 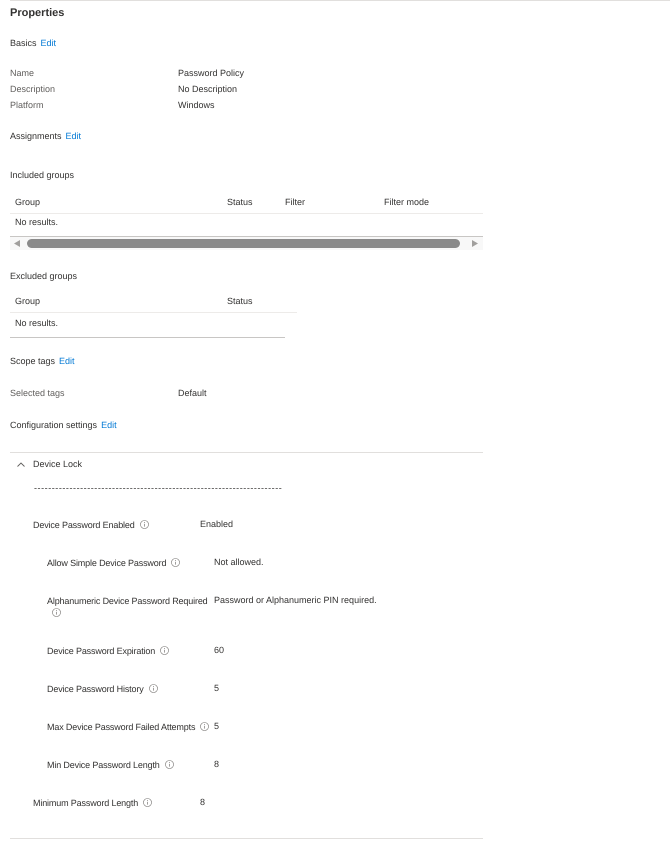 What do you see at coordinates (84, 525) in the screenshot?
I see `setting-label: Device Password Enabled` at bounding box center [84, 525].